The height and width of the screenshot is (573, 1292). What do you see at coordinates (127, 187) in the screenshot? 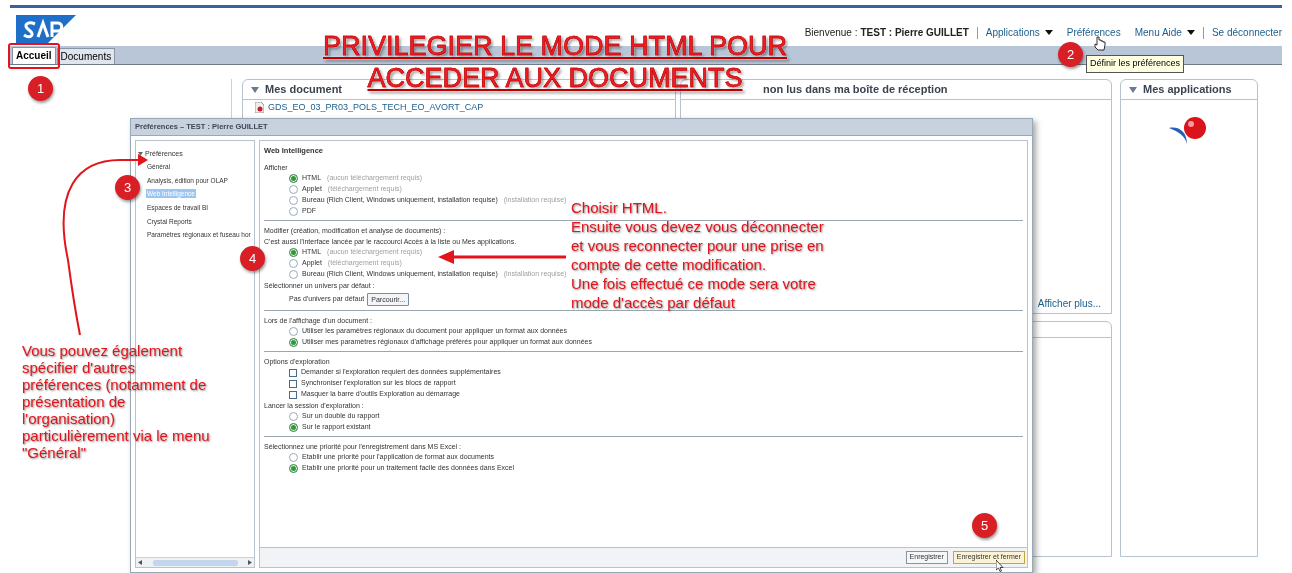
I see `step-badge: 3` at bounding box center [127, 187].